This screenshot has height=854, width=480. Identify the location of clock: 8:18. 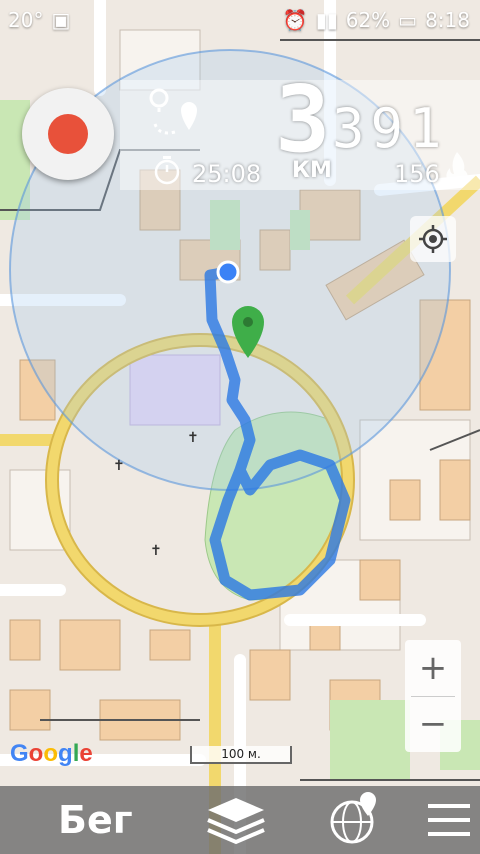
(447, 20).